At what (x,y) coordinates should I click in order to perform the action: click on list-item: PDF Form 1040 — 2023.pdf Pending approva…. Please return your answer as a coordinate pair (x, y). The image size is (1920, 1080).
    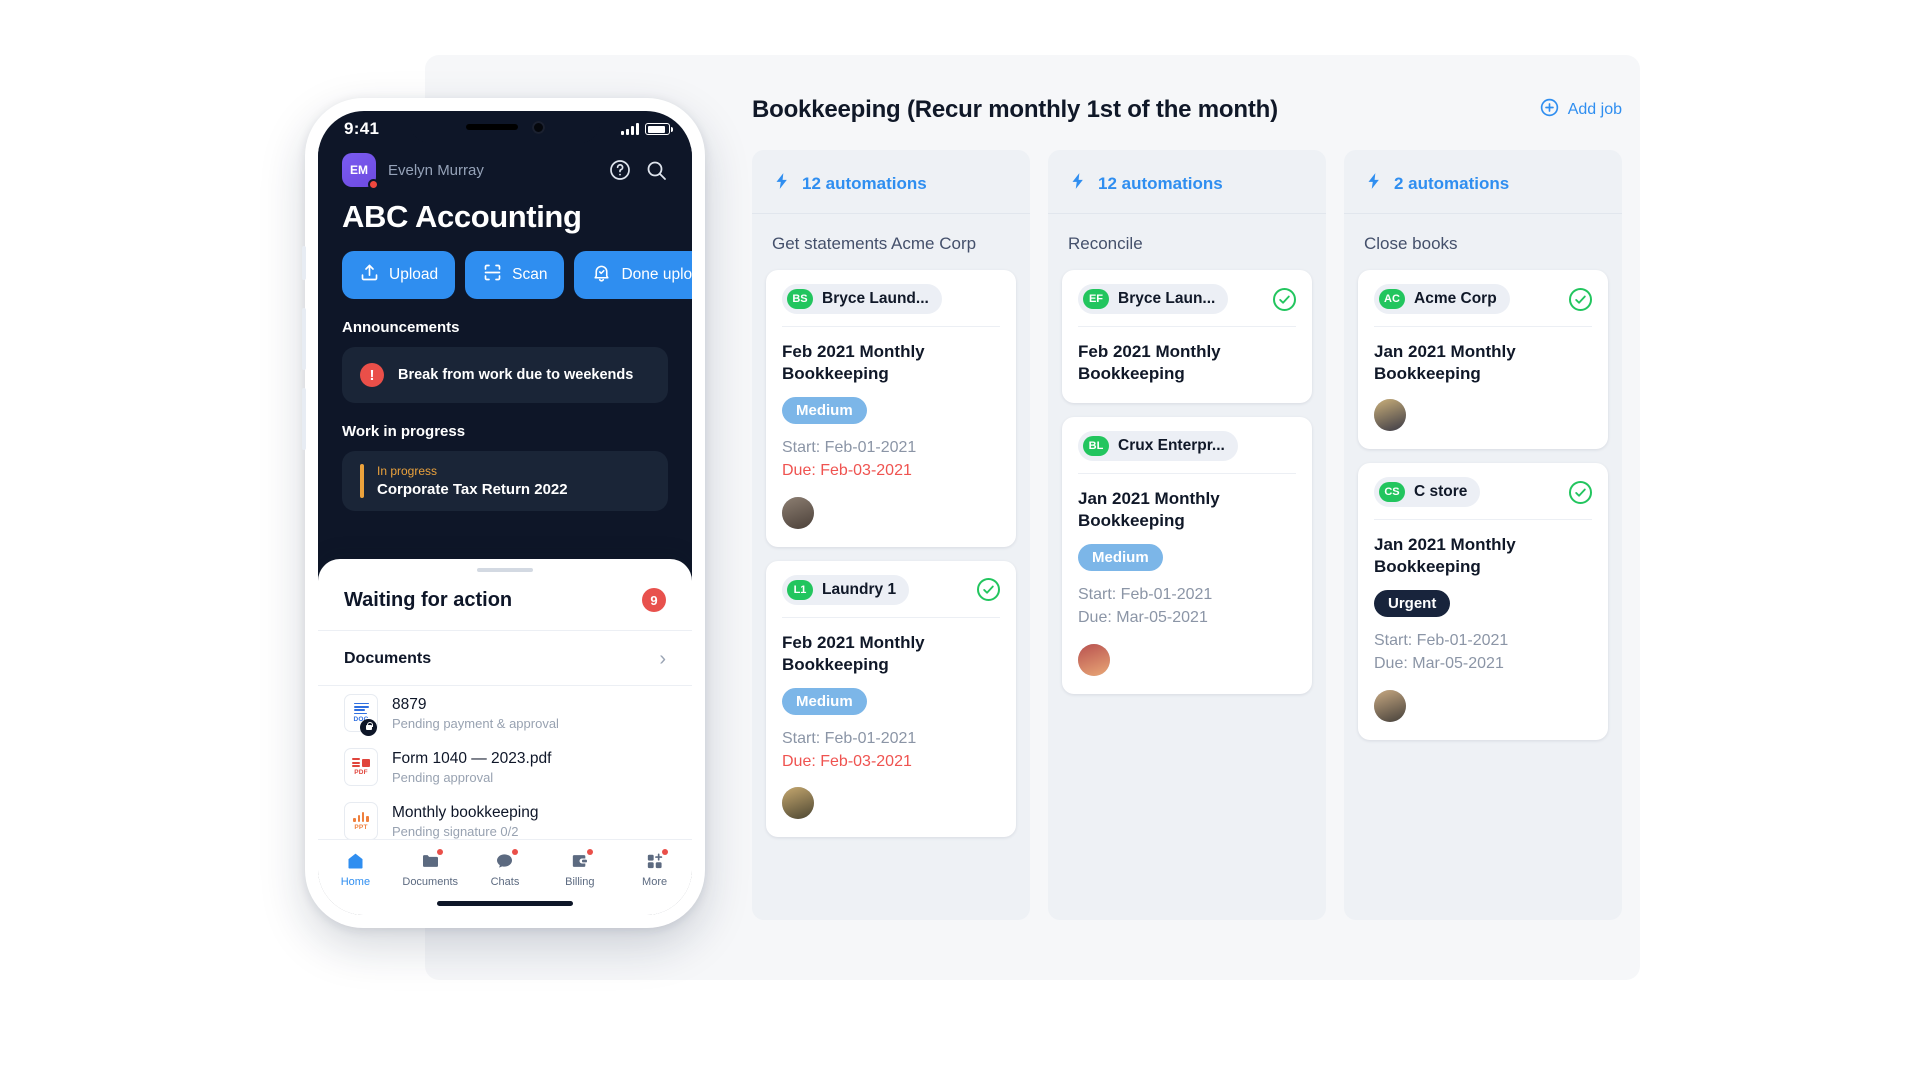
    Looking at the image, I should click on (505, 767).